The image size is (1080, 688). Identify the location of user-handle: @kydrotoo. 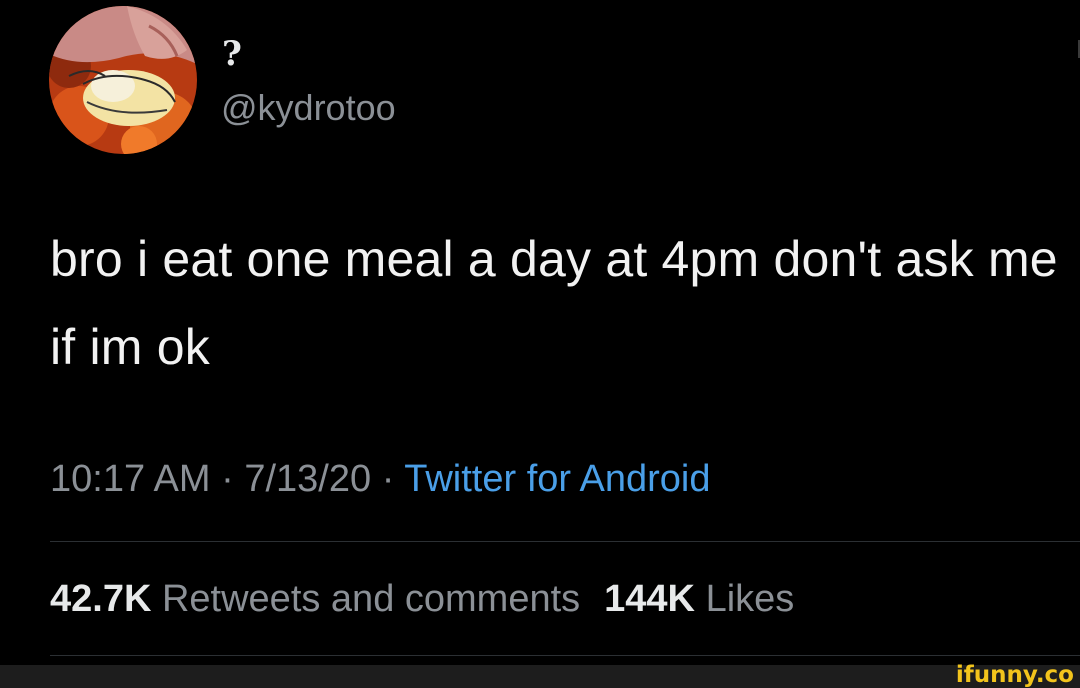
(308, 108).